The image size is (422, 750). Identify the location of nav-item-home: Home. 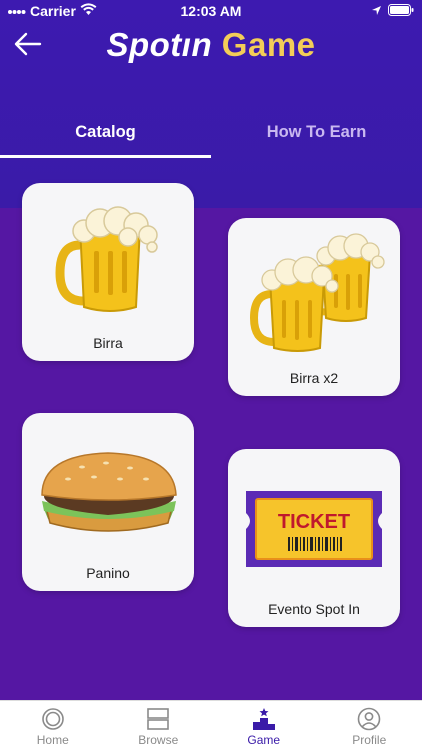
(53, 725).